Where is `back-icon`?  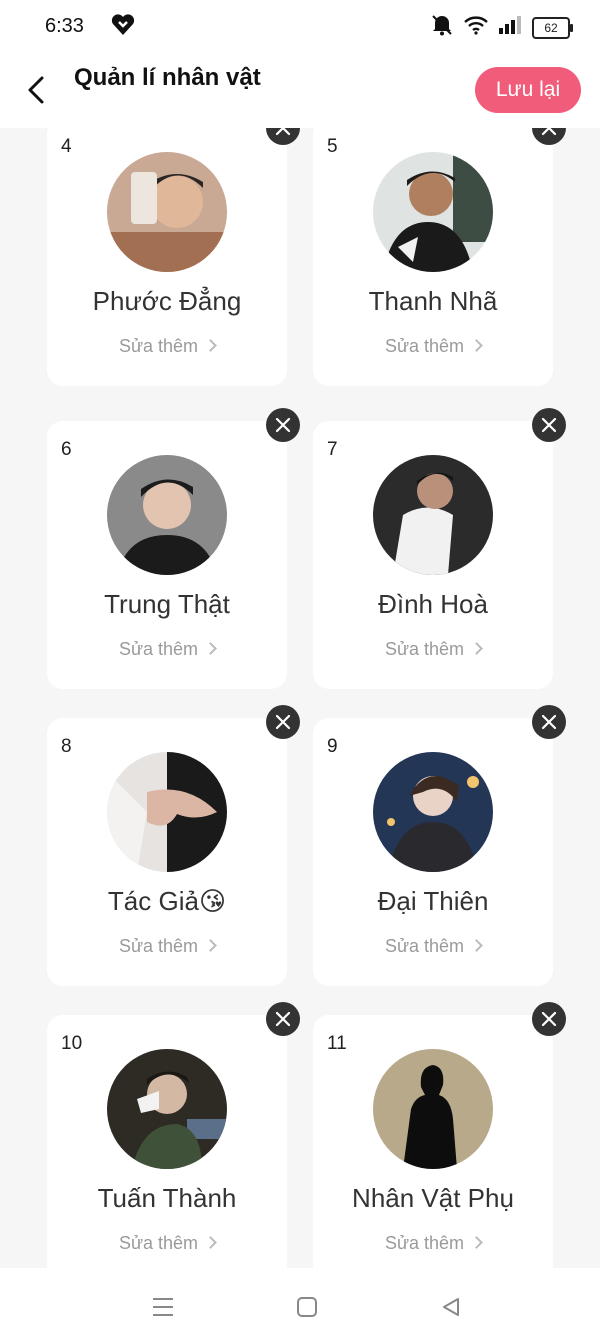
back-icon is located at coordinates (451, 1307).